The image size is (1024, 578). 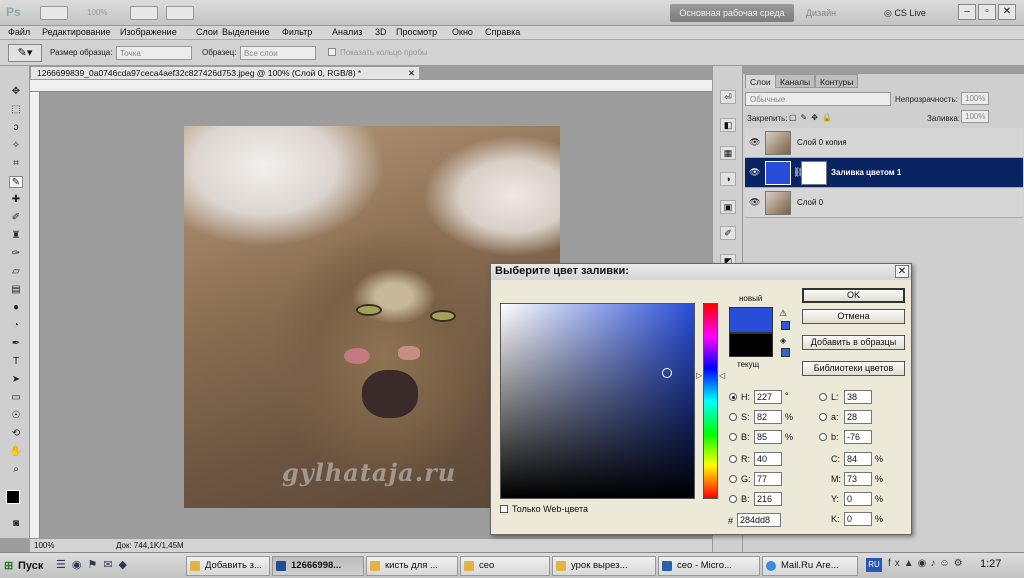 I want to click on web-safe-warning-icon: ◈, so click(x=783, y=340).